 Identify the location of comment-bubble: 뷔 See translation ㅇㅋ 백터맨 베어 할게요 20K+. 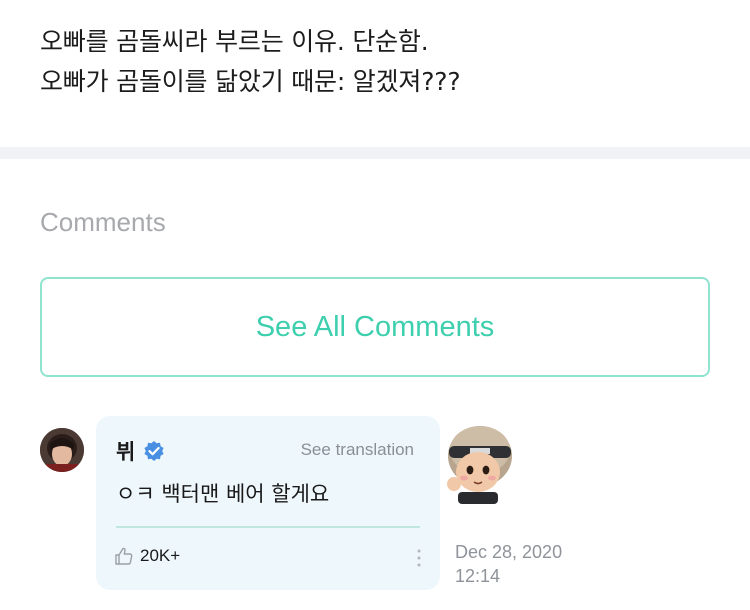
(268, 503).